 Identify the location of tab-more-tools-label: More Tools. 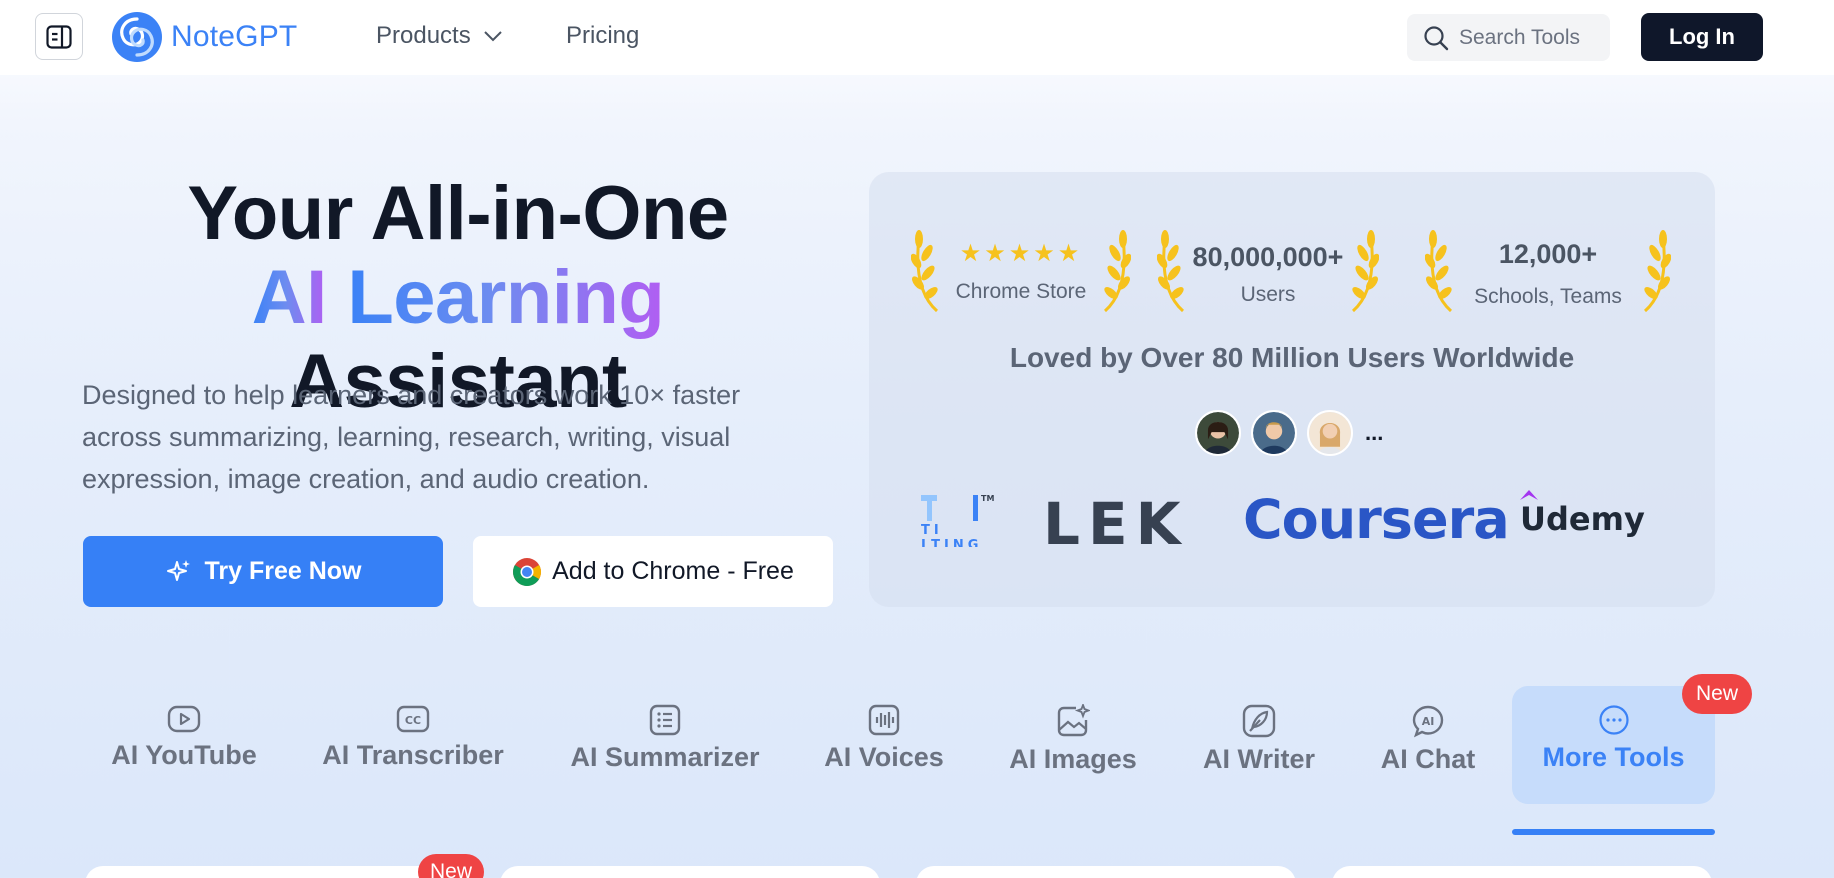
(1613, 757).